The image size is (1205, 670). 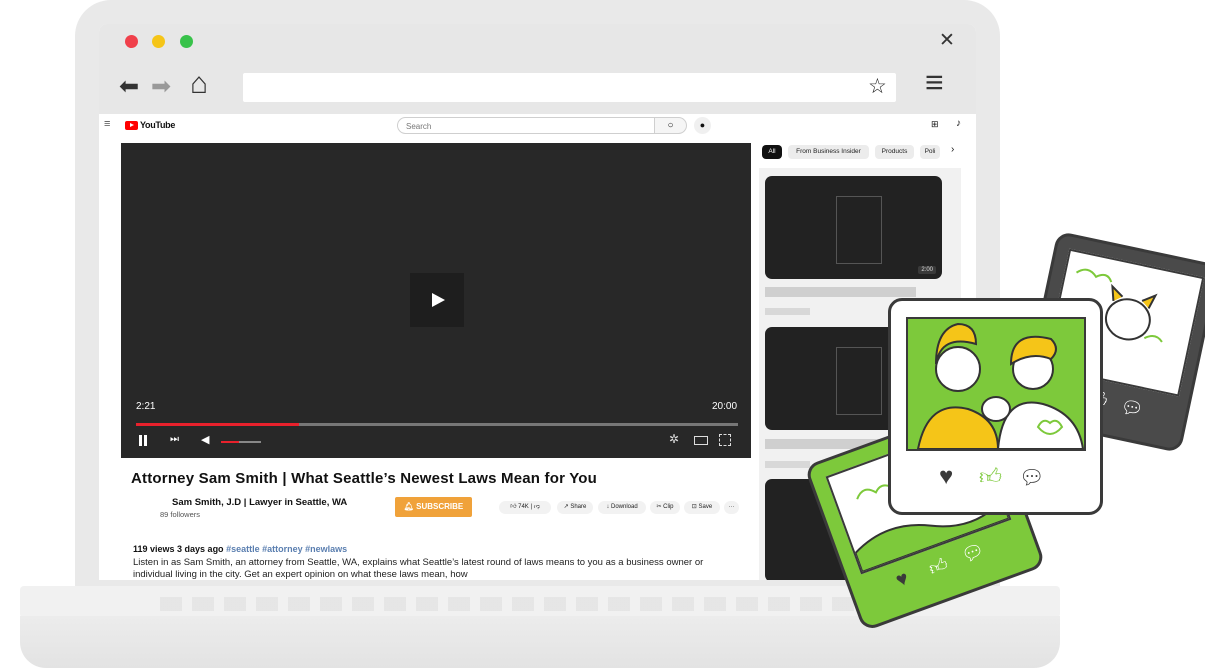 I want to click on progress-bar-fill, so click(x=217, y=424).